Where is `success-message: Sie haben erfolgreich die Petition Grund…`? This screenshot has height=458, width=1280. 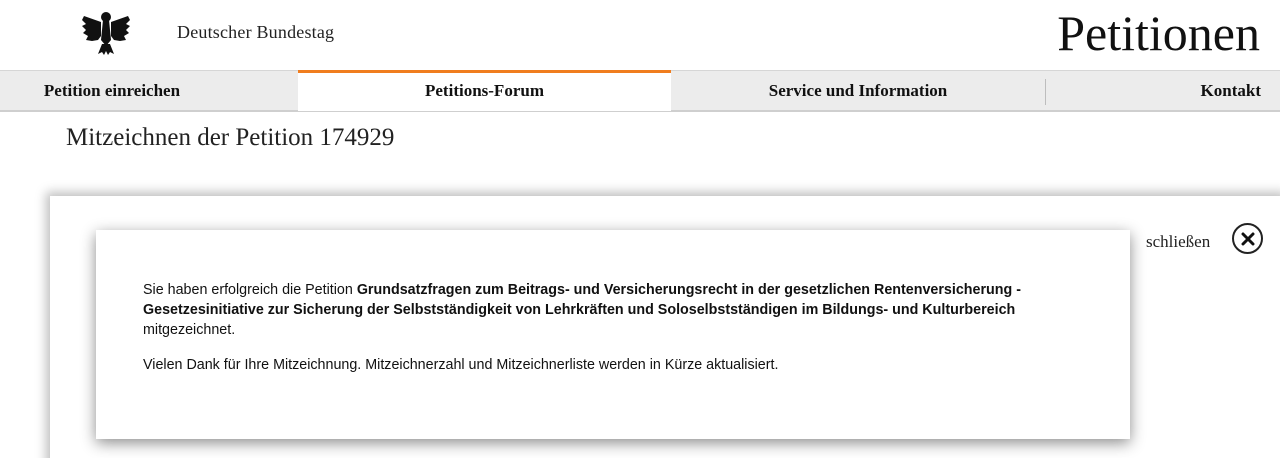
success-message: Sie haben erfolgreich die Petition Grund… is located at coordinates (593, 310).